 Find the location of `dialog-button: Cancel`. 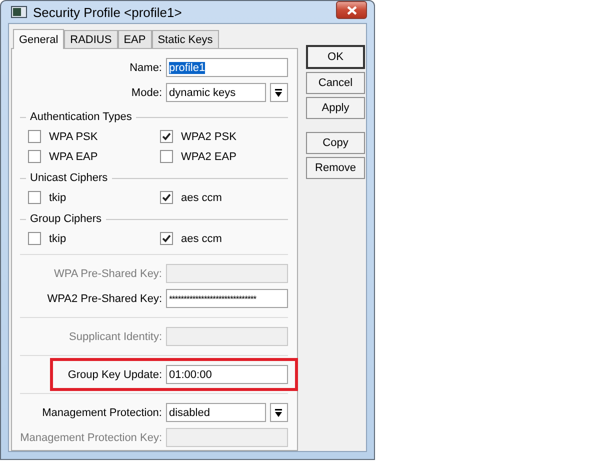

dialog-button: Cancel is located at coordinates (335, 83).